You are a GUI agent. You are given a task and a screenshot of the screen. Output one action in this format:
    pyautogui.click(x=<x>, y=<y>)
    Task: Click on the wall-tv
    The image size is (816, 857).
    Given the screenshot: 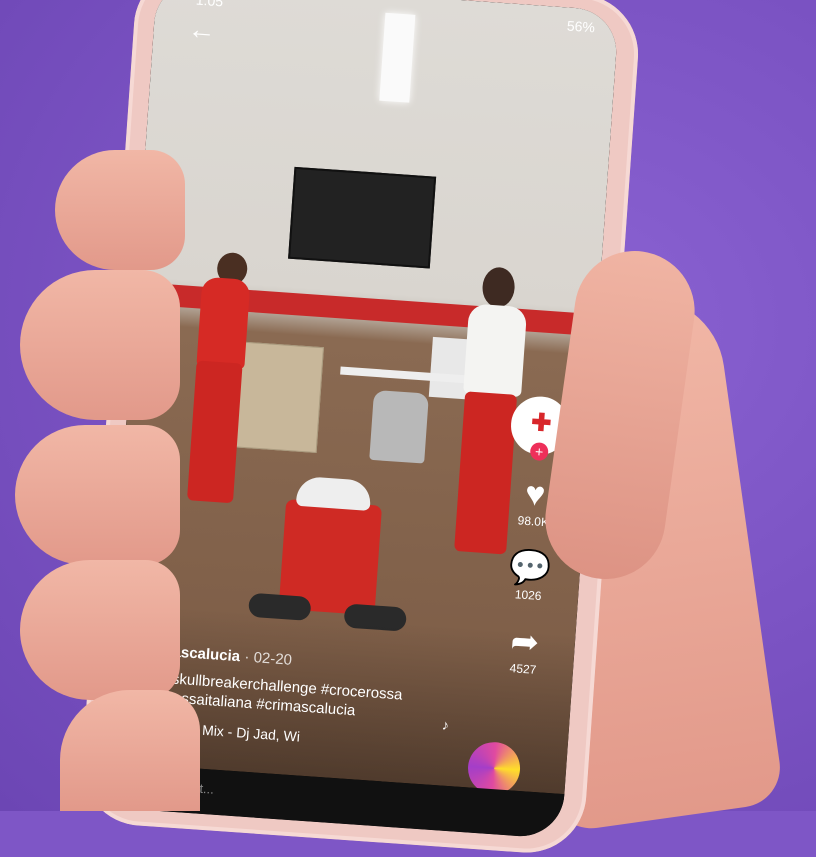 What is the action you would take?
    pyautogui.click(x=362, y=217)
    